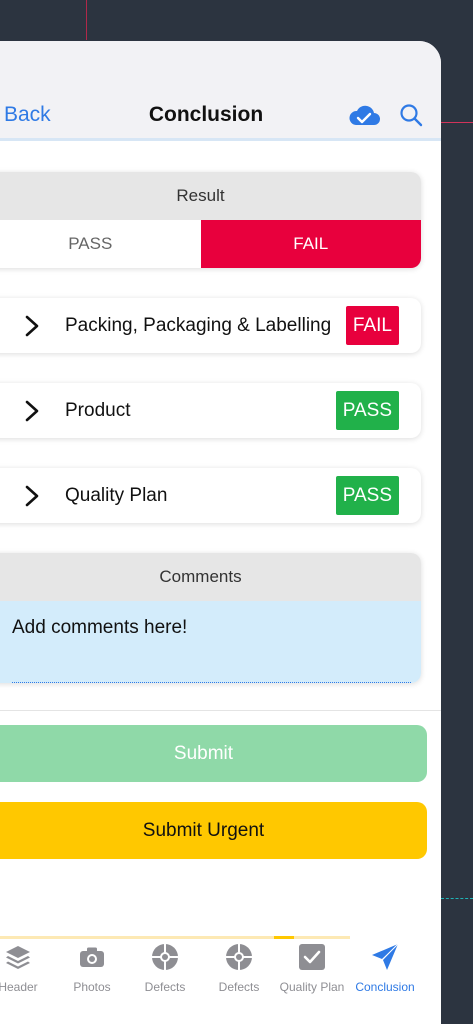 The image size is (473, 1024). Describe the element at coordinates (312, 957) in the screenshot. I see `checkbox-icon` at that location.